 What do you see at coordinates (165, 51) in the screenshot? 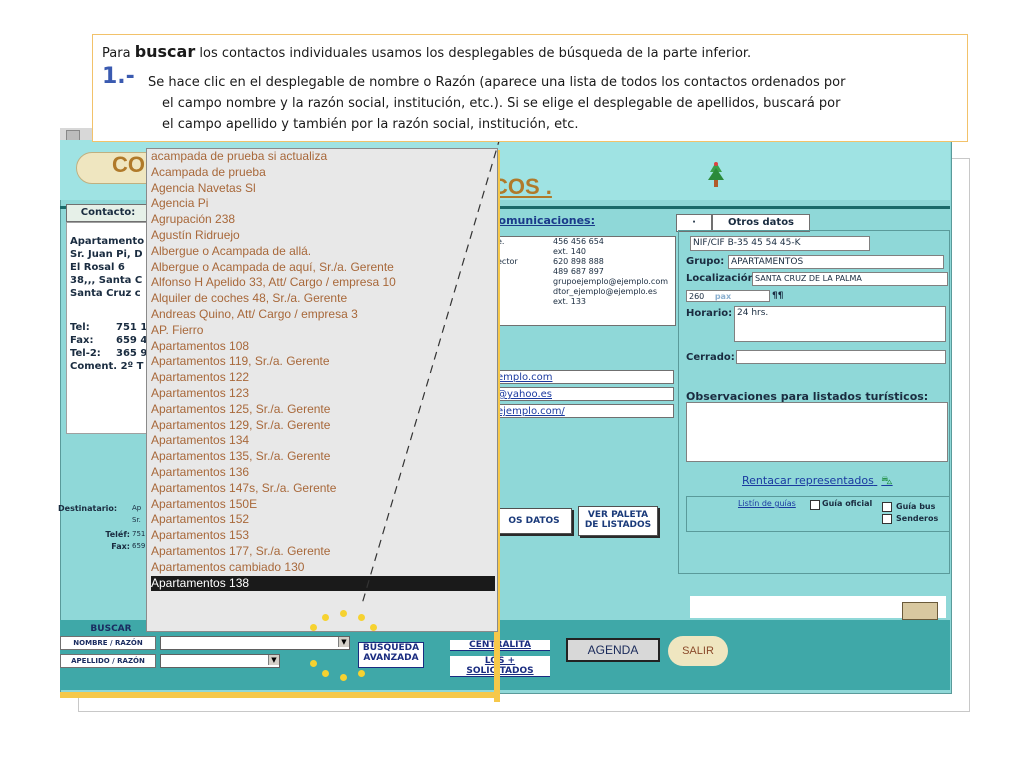
I see `note-buscar-word: buscar` at bounding box center [165, 51].